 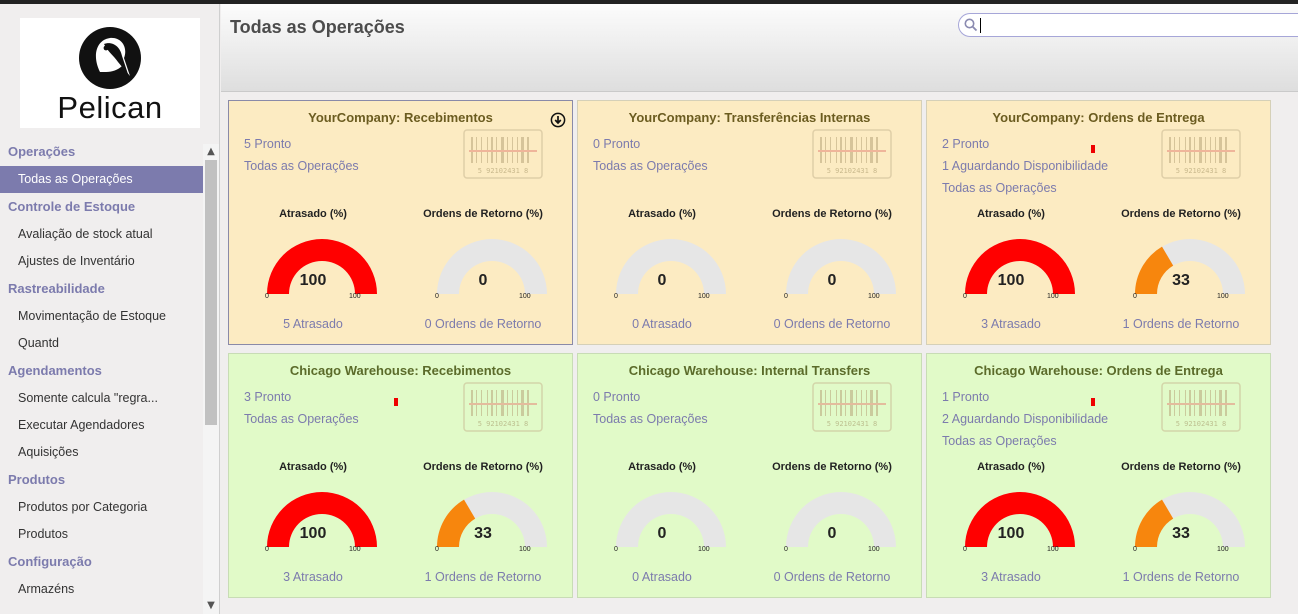 What do you see at coordinates (313, 324) in the screenshot?
I see `late-count-link: 5 Atrasado` at bounding box center [313, 324].